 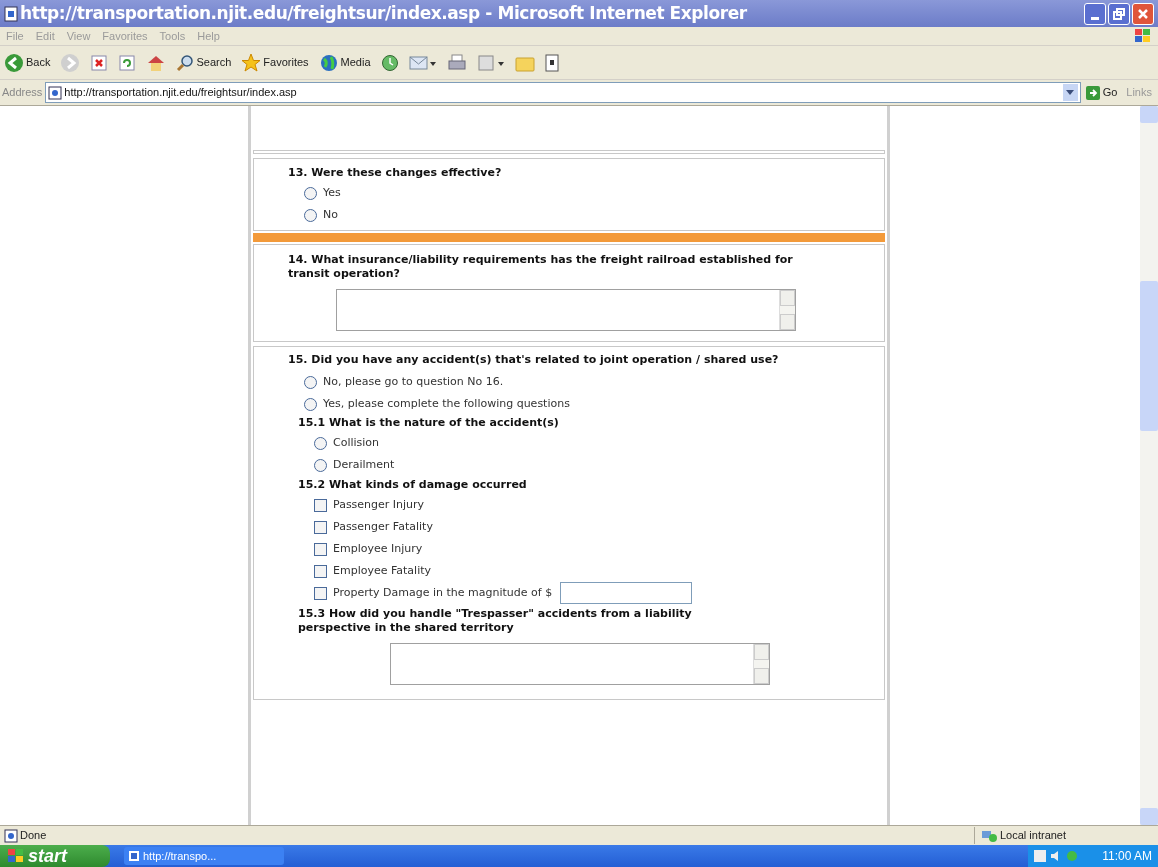 I want to click on option-label: Employee Injury, so click(x=378, y=548).